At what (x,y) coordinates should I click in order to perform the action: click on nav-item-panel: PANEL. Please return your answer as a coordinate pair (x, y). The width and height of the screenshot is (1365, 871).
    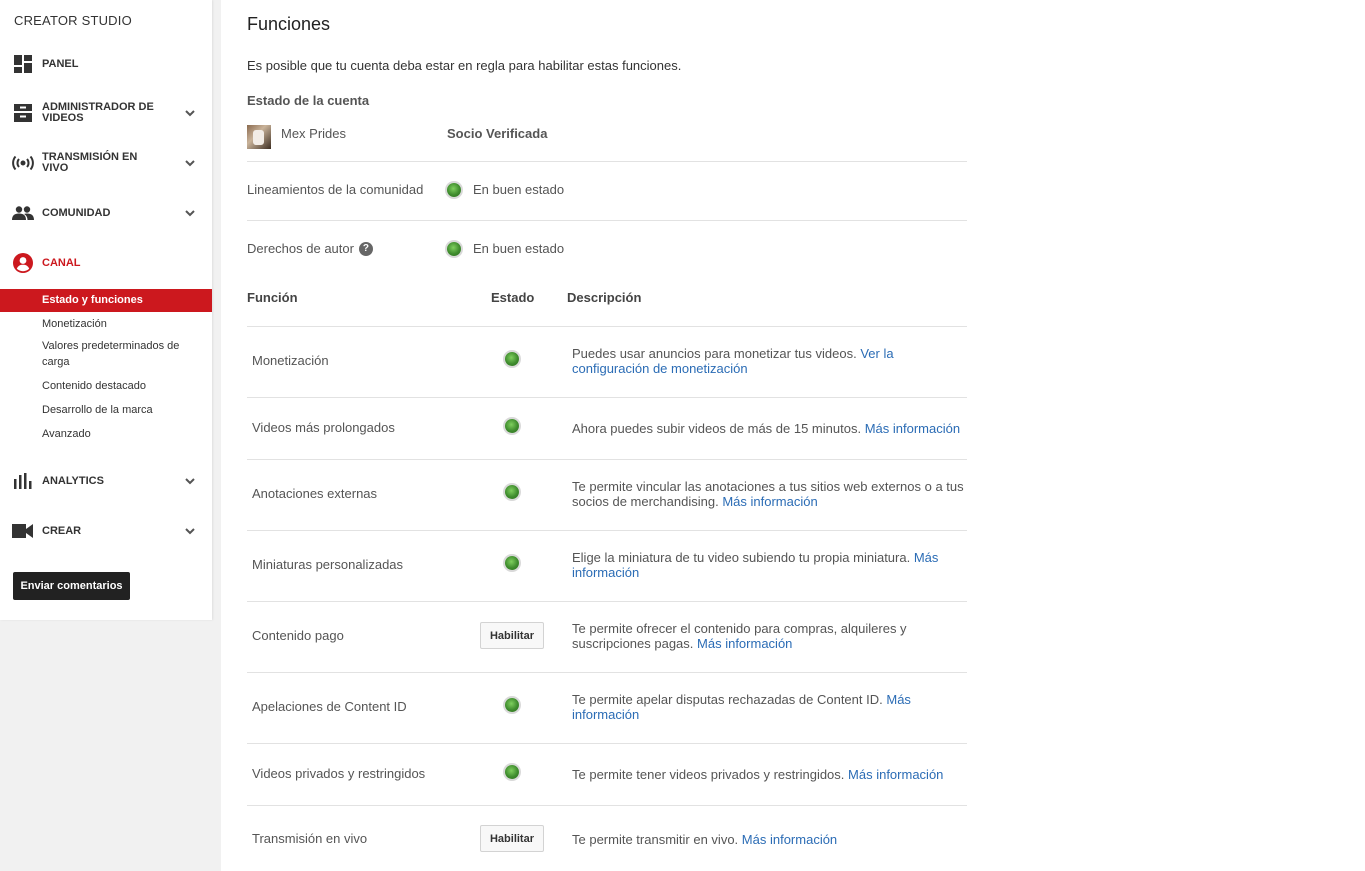
    Looking at the image, I should click on (106, 64).